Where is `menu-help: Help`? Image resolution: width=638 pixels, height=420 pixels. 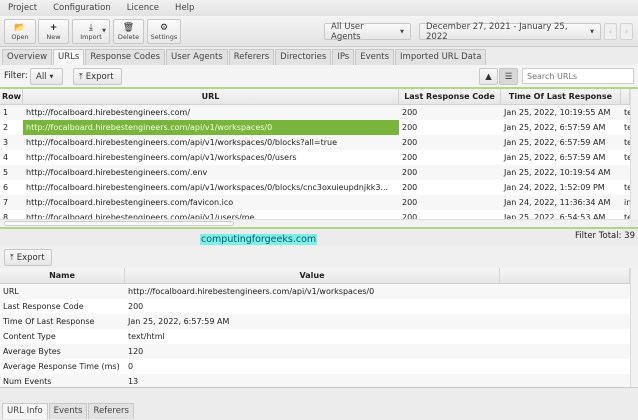
menu-help: Help is located at coordinates (184, 8).